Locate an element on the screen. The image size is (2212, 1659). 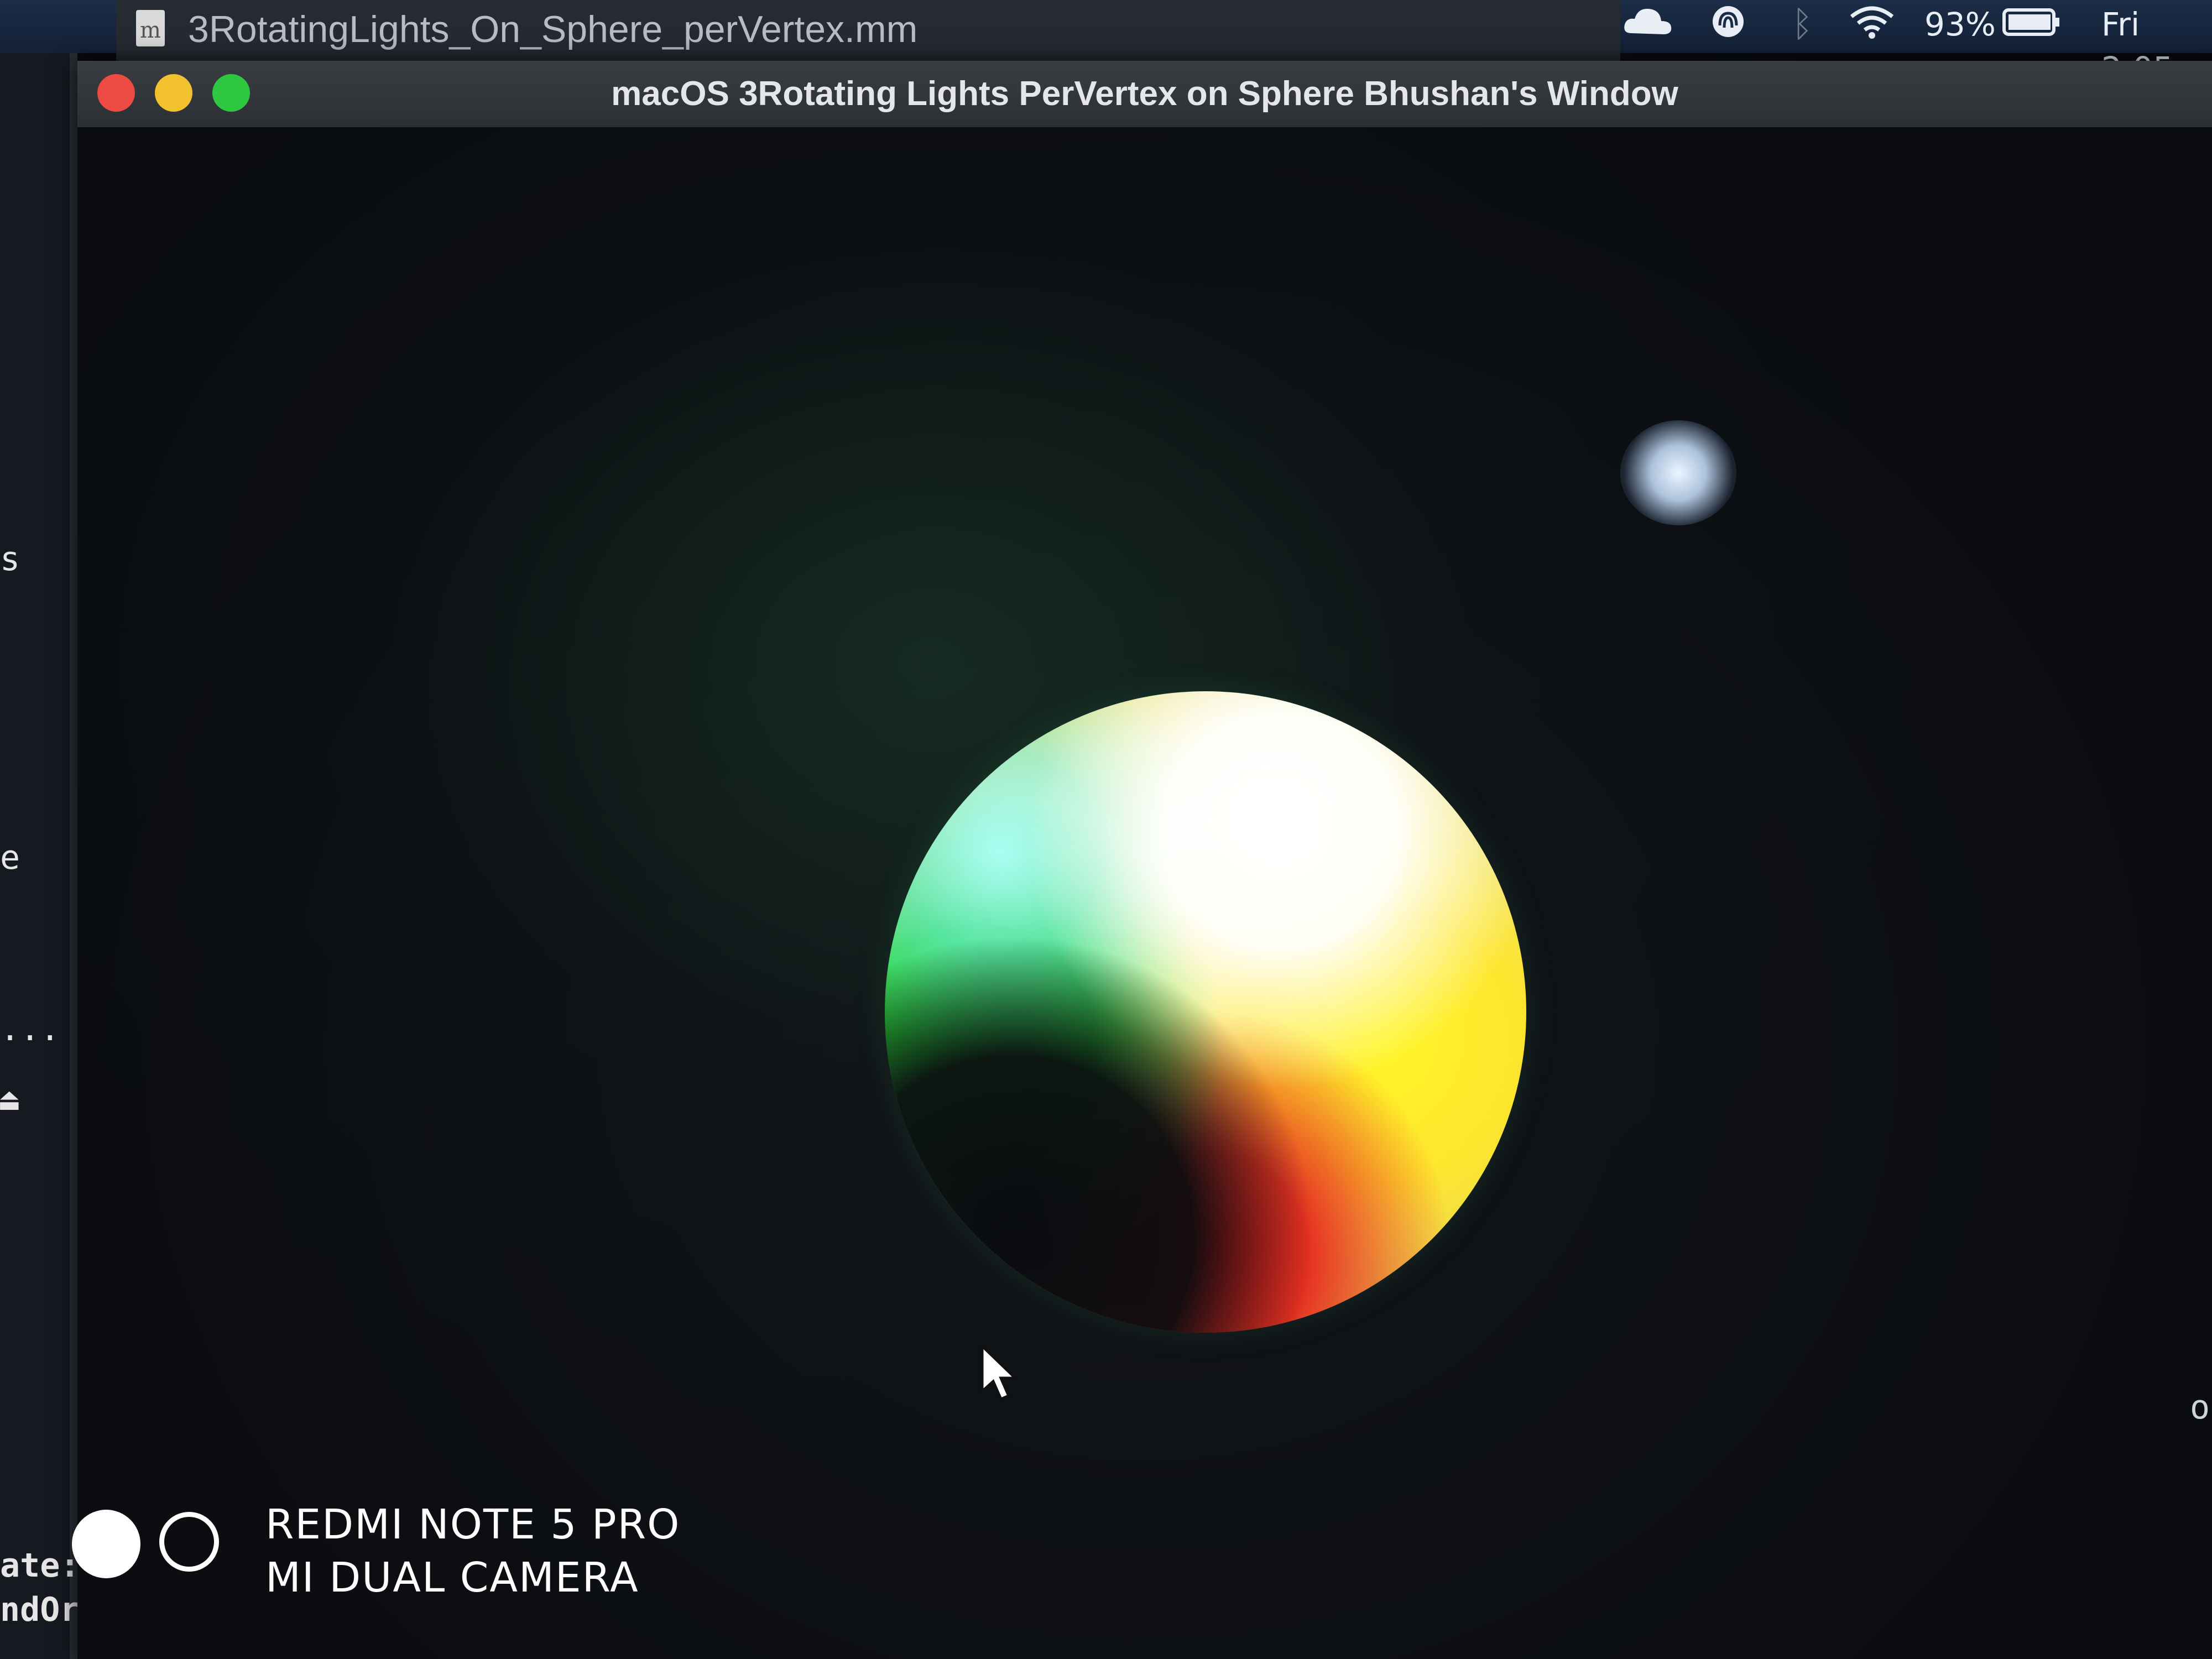
editor-sidebar: s e ... ⏏ ate: ndOrd is located at coordinates (50, 856).